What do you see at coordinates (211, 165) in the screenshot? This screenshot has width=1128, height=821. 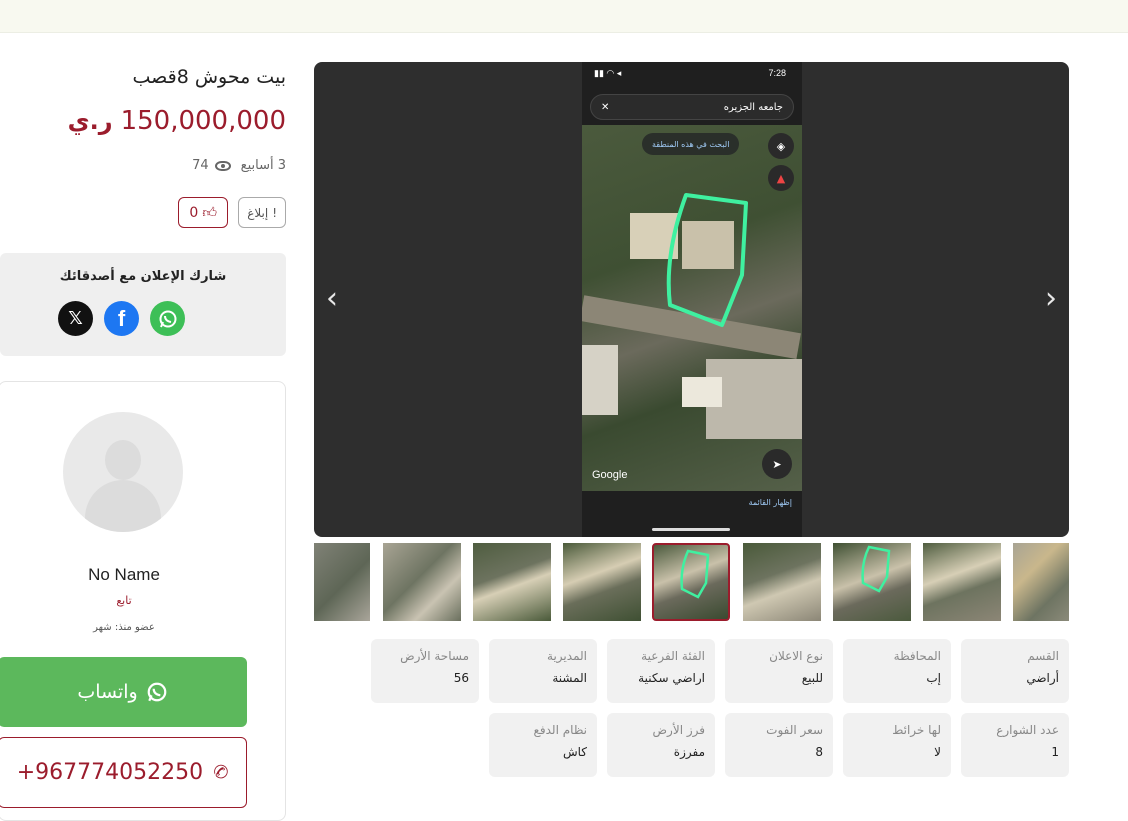 I see `views-count: 74` at bounding box center [211, 165].